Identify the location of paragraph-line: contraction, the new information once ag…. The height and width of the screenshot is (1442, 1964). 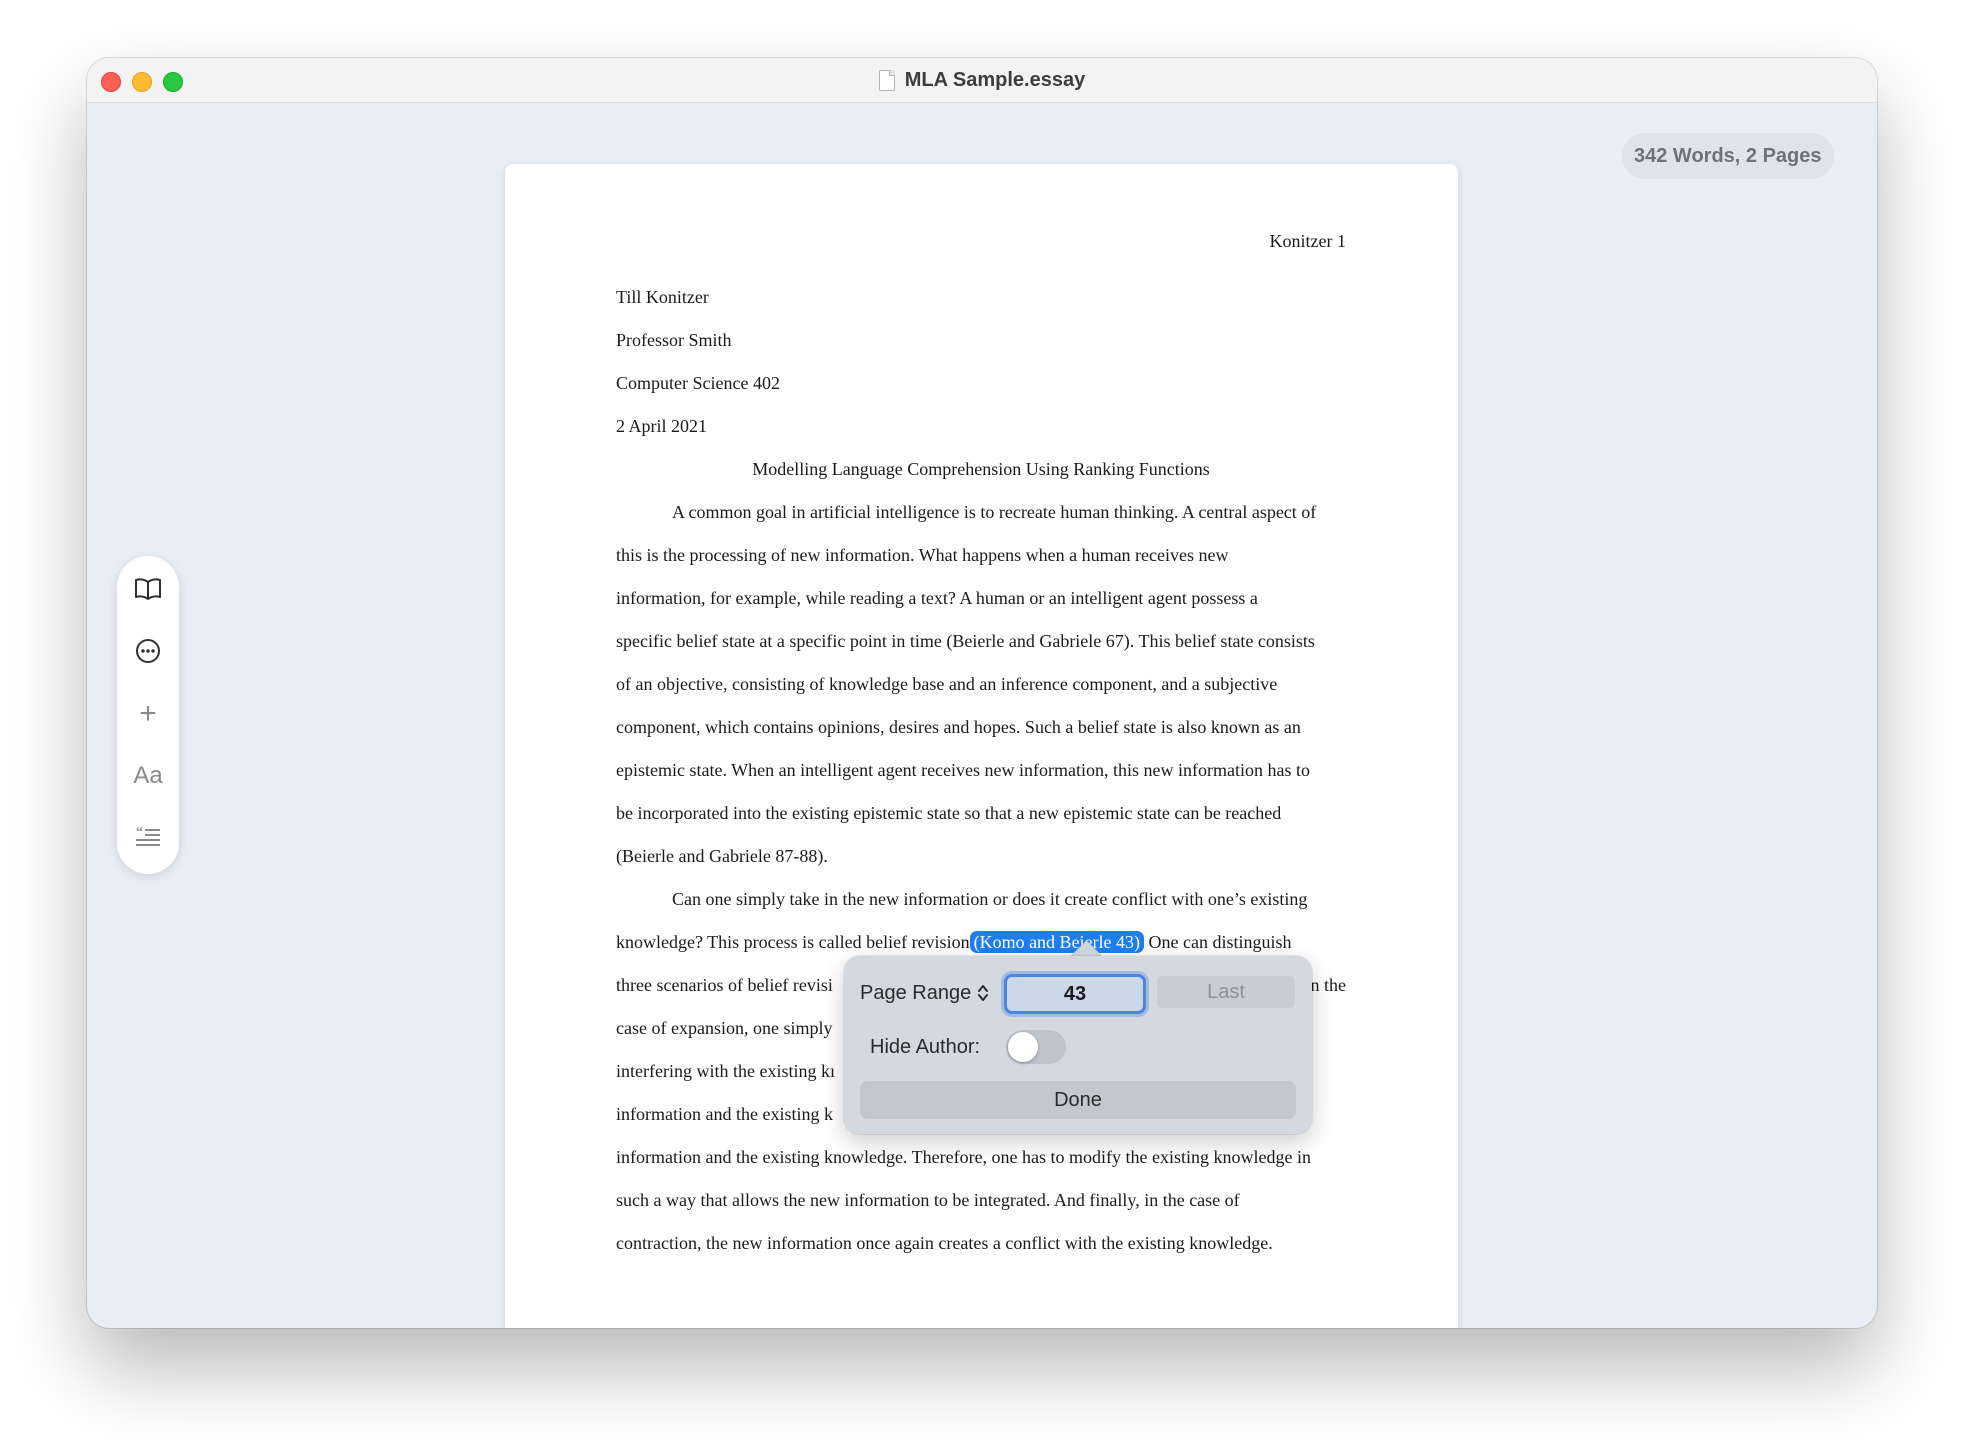
(944, 1243).